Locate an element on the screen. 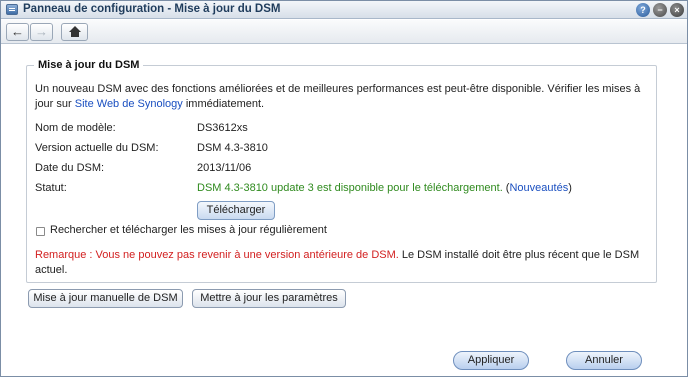 The image size is (688, 377). auto-update-checkbox is located at coordinates (40, 231).